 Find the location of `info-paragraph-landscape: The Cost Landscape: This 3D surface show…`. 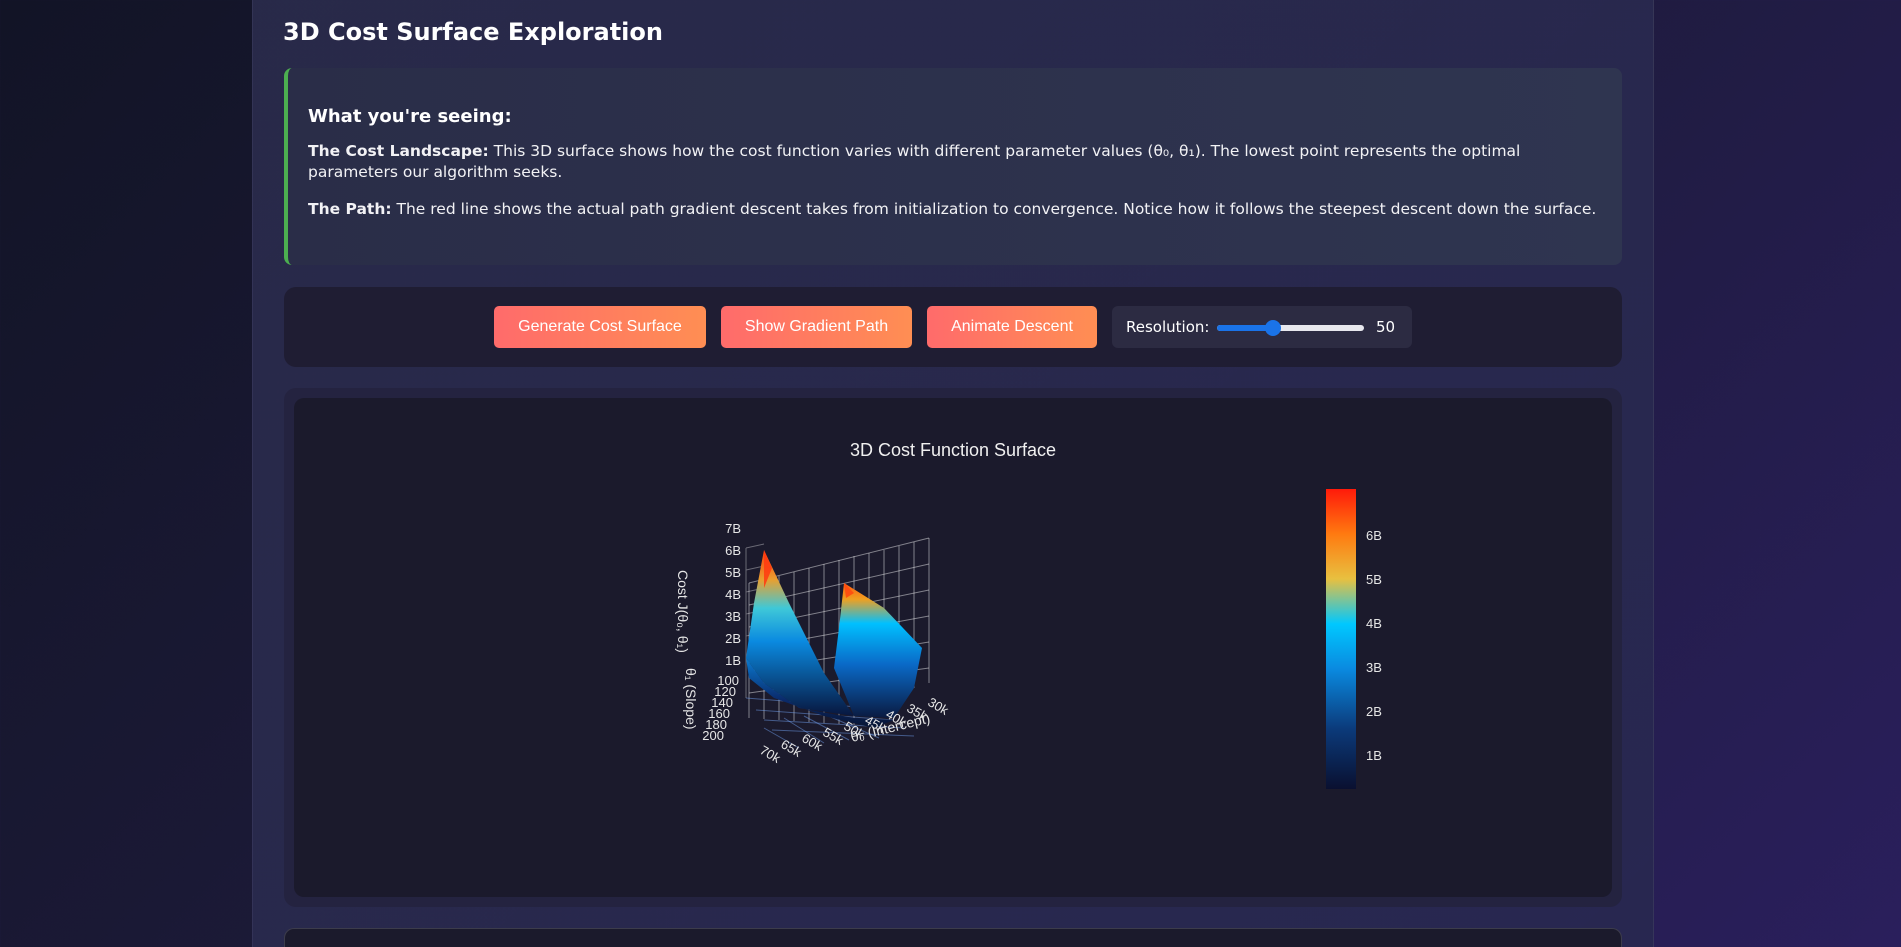

info-paragraph-landscape: The Cost Landscape: This 3D surface show… is located at coordinates (955, 162).